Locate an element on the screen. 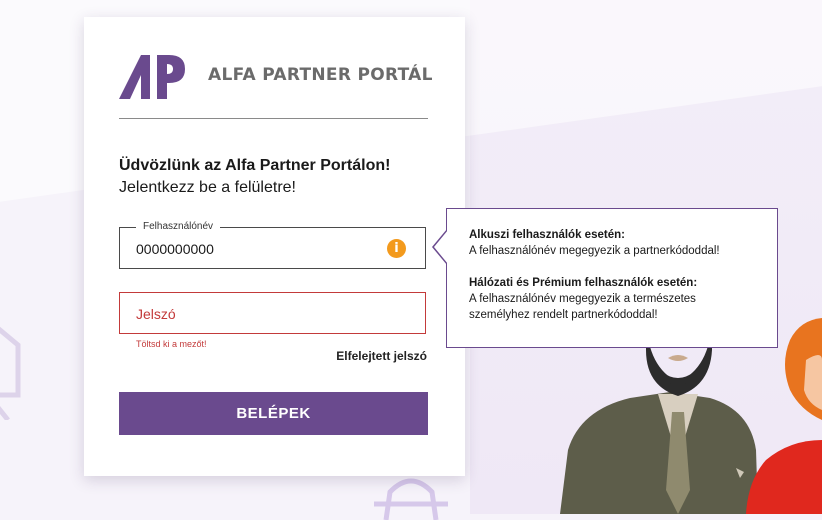 This screenshot has height=520, width=822. password-input is located at coordinates (256, 314).